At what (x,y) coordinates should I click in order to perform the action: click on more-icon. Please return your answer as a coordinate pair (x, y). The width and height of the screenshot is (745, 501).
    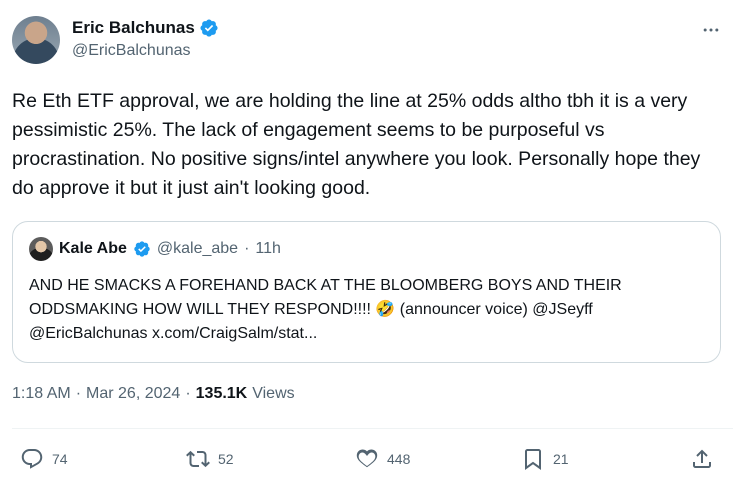
    Looking at the image, I should click on (711, 30).